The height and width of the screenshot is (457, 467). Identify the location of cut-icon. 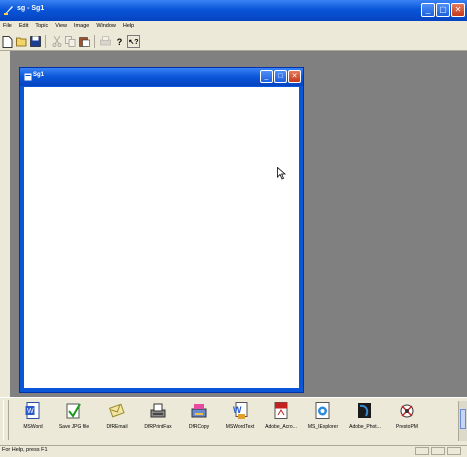
(56, 41).